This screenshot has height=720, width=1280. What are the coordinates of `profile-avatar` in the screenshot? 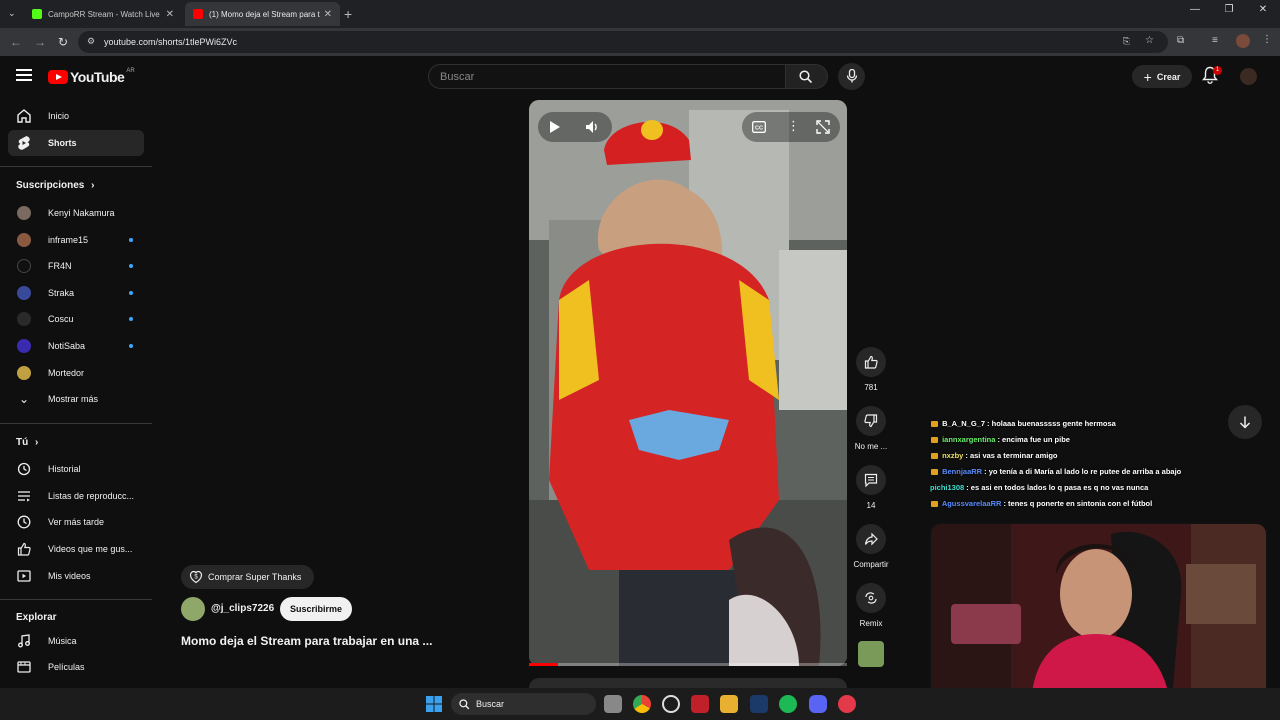 It's located at (1243, 41).